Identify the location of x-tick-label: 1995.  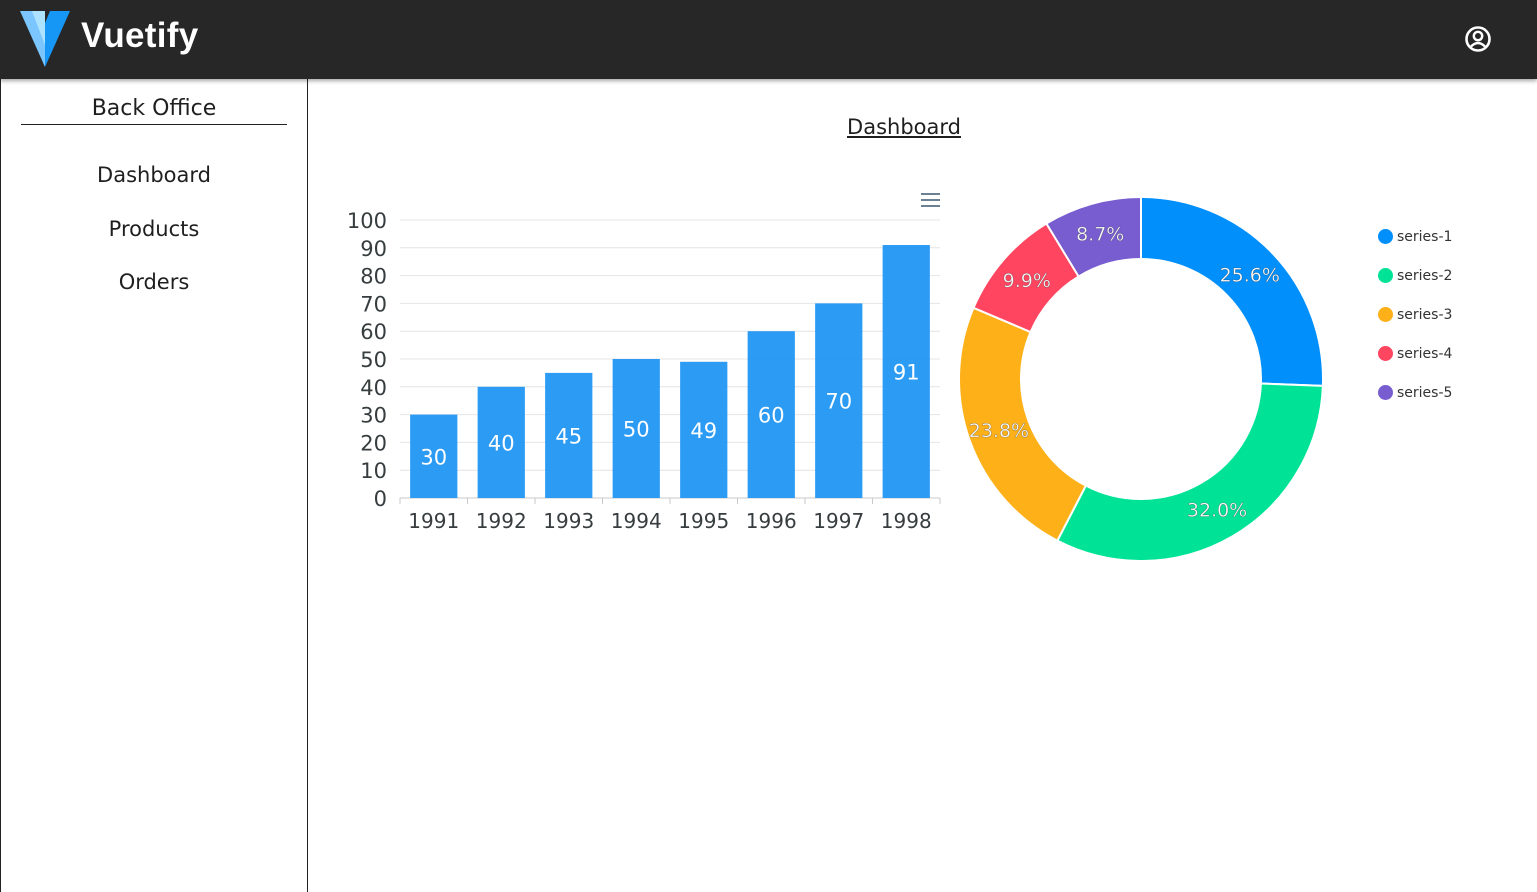
(703, 521).